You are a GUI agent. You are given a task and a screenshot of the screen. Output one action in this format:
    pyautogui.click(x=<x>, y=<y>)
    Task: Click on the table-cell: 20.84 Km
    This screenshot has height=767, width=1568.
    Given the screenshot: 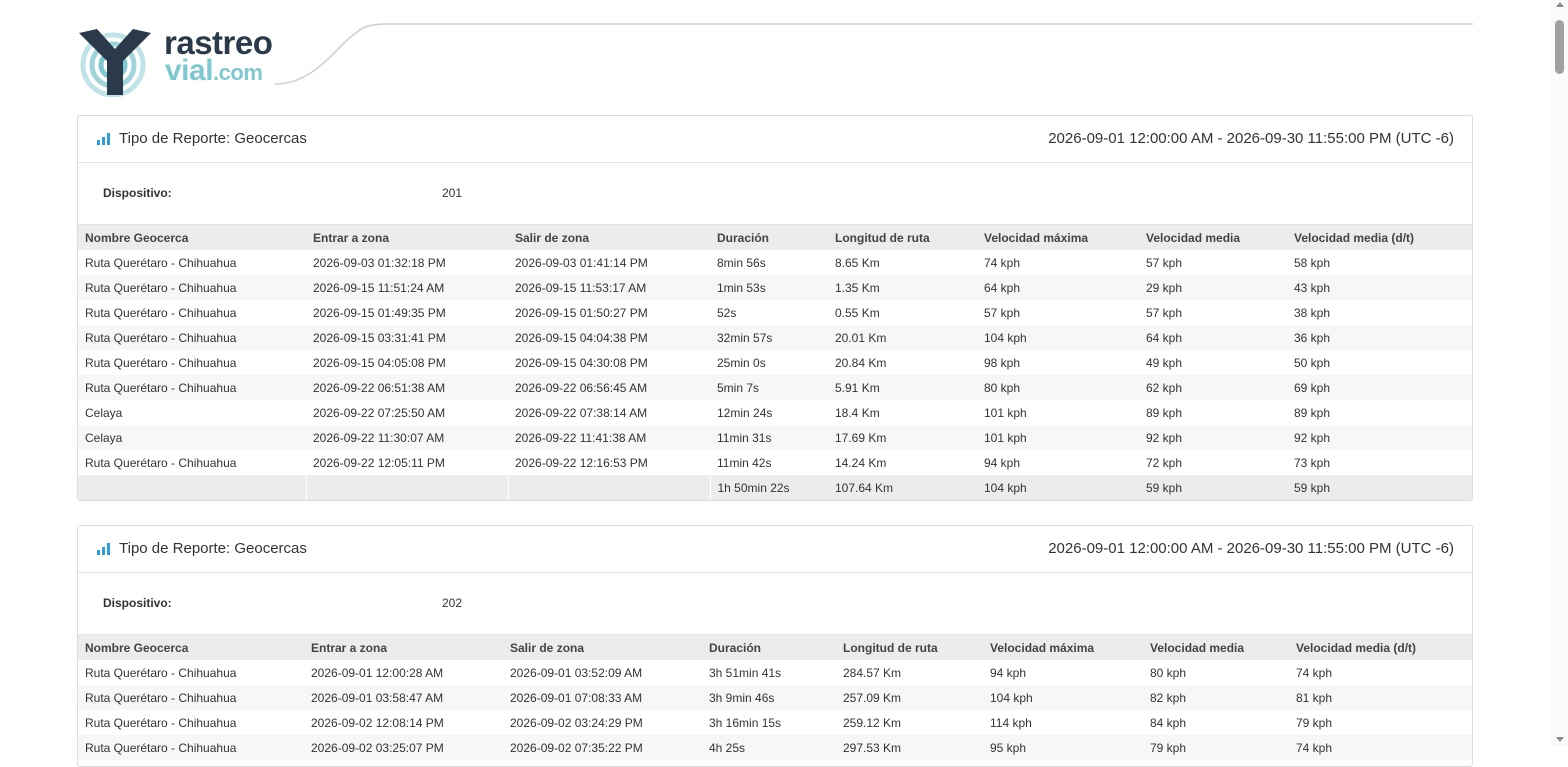 What is the action you would take?
    pyautogui.click(x=861, y=362)
    